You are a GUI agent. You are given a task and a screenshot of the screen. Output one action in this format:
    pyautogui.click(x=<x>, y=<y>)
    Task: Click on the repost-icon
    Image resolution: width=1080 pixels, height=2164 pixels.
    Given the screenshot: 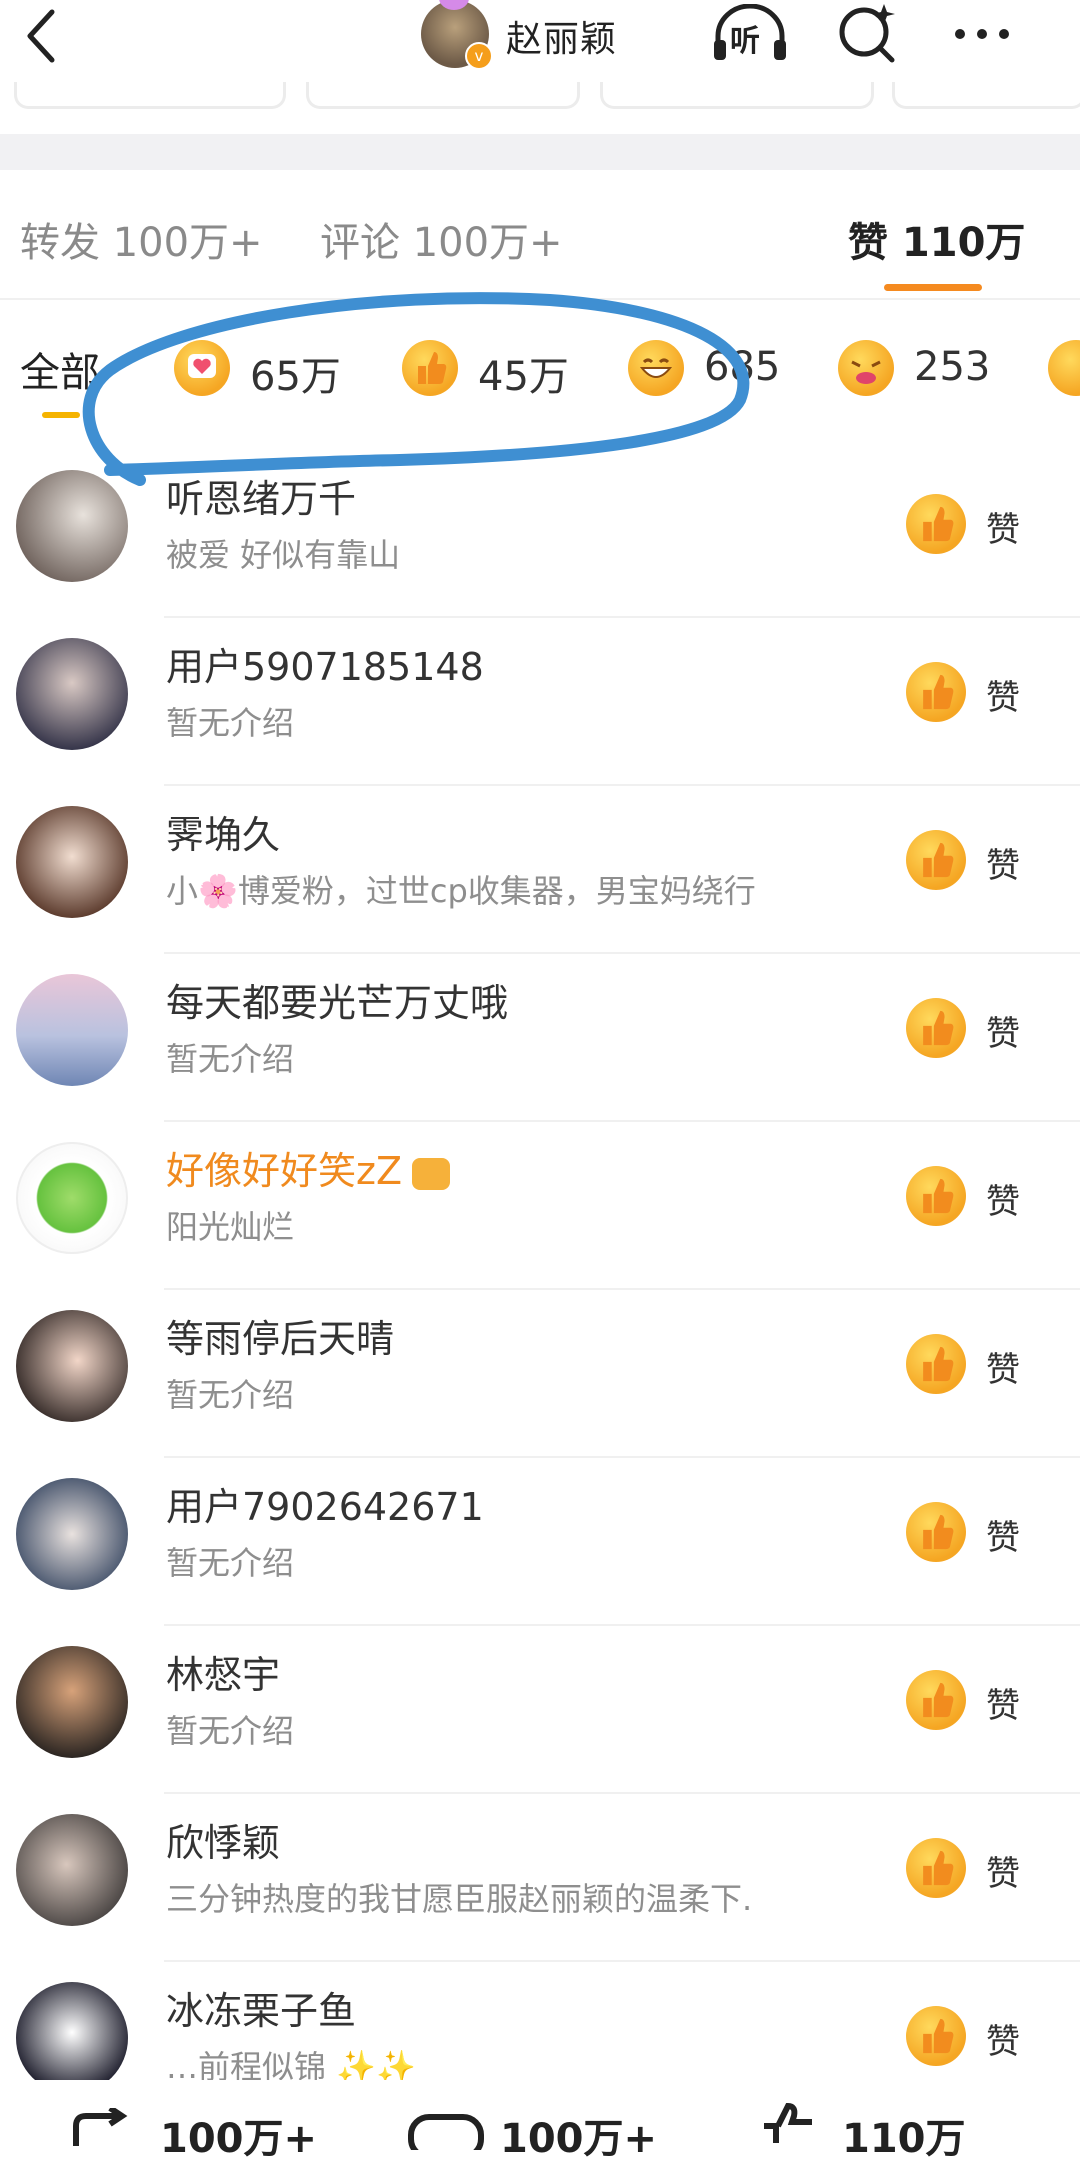 What is the action you would take?
    pyautogui.click(x=105, y=2128)
    